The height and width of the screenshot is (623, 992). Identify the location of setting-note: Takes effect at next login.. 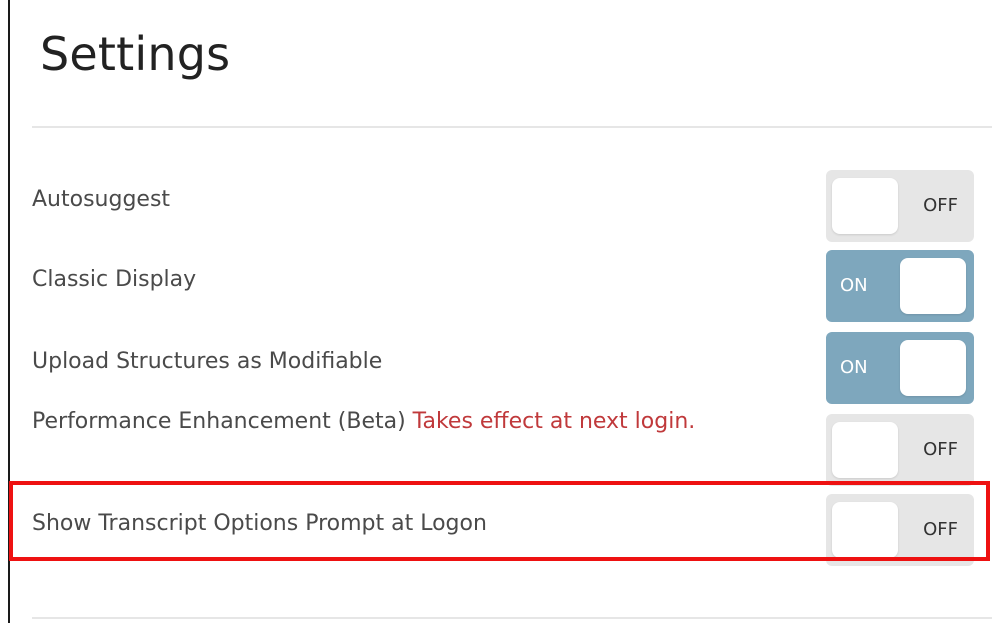
(554, 421).